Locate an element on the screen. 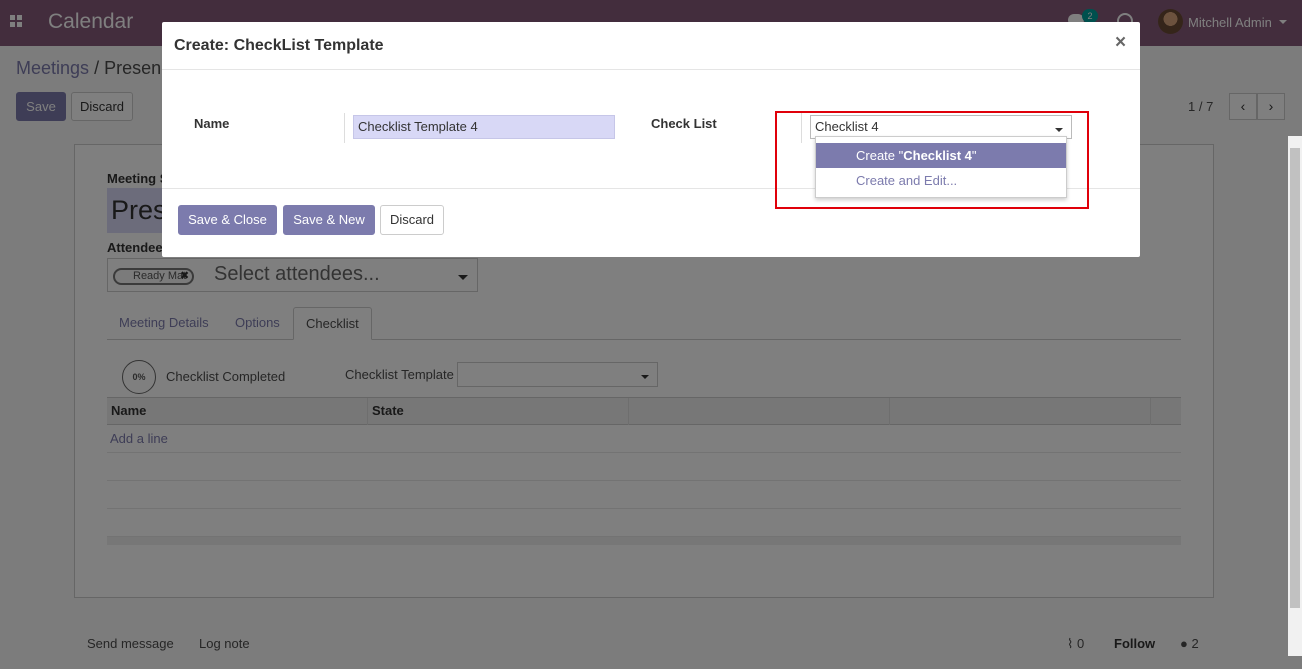 This screenshot has height=669, width=1302. save-close-button: Save & Close is located at coordinates (227, 220).